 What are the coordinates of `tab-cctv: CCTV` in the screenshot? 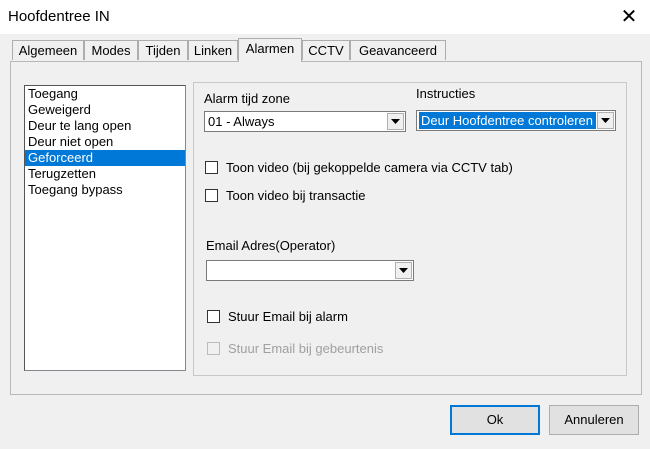 It's located at (326, 50).